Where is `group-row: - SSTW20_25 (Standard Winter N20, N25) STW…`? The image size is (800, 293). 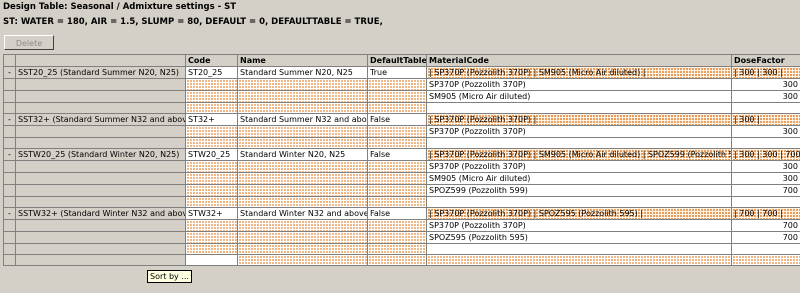 group-row: - SSTW20_25 (Standard Winter N20, N25) STW… is located at coordinates (401, 154).